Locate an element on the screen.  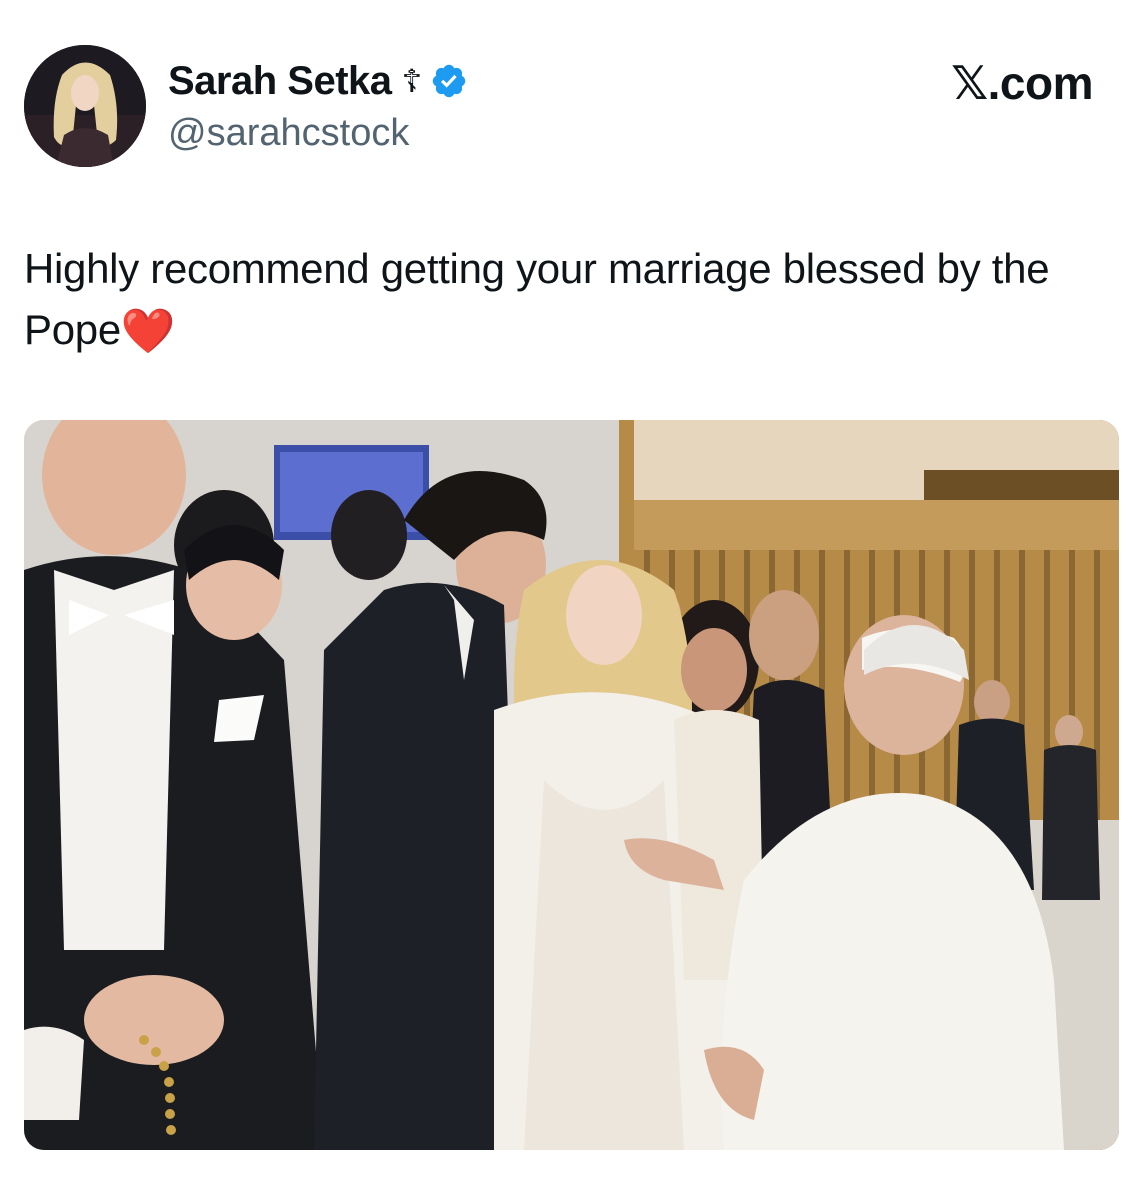
author-name: Sarah Setka ☦ is located at coordinates (318, 81).